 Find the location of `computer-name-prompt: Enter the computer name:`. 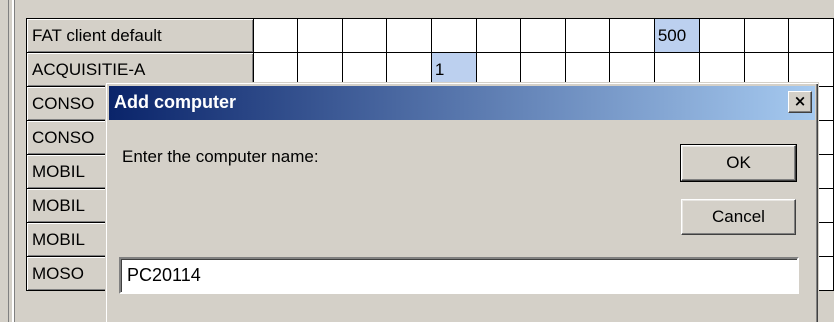

computer-name-prompt: Enter the computer name: is located at coordinates (220, 156).